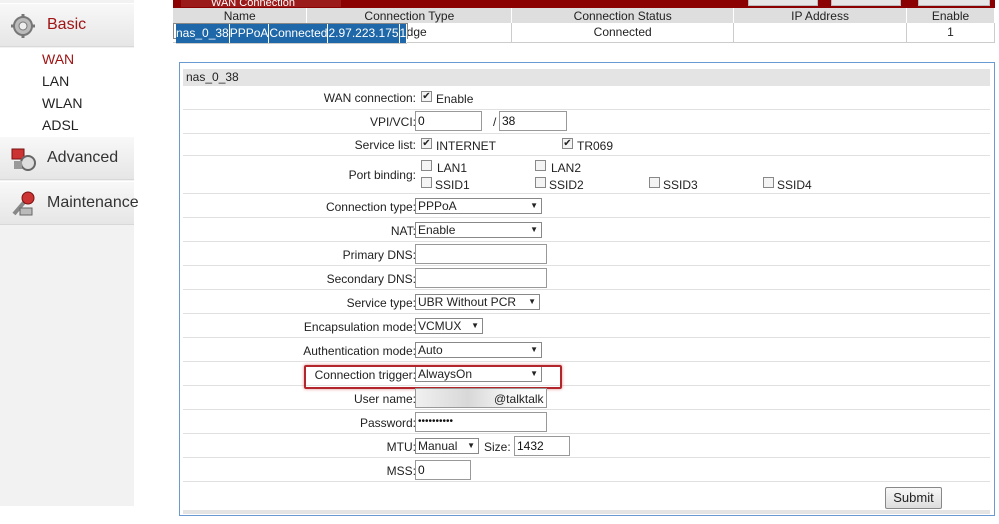 This screenshot has width=999, height=524. Describe the element at coordinates (567, 143) in the screenshot. I see `service-tr069-checkbox: ✔` at that location.